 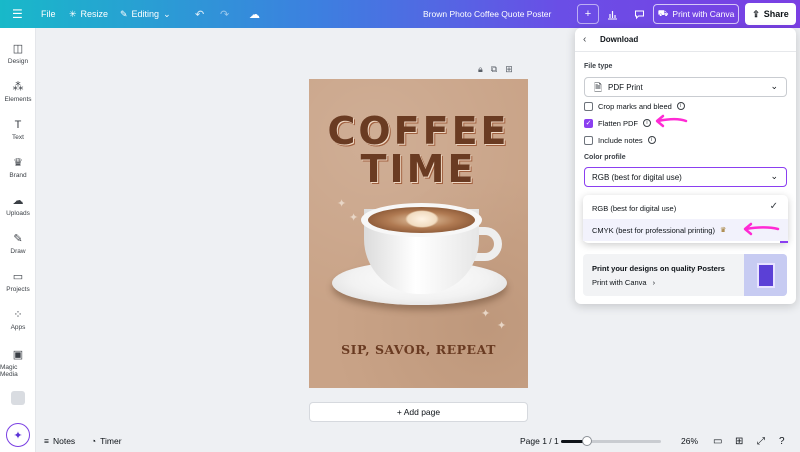 What do you see at coordinates (94, 14) in the screenshot?
I see `resize-label: Resize` at bounding box center [94, 14].